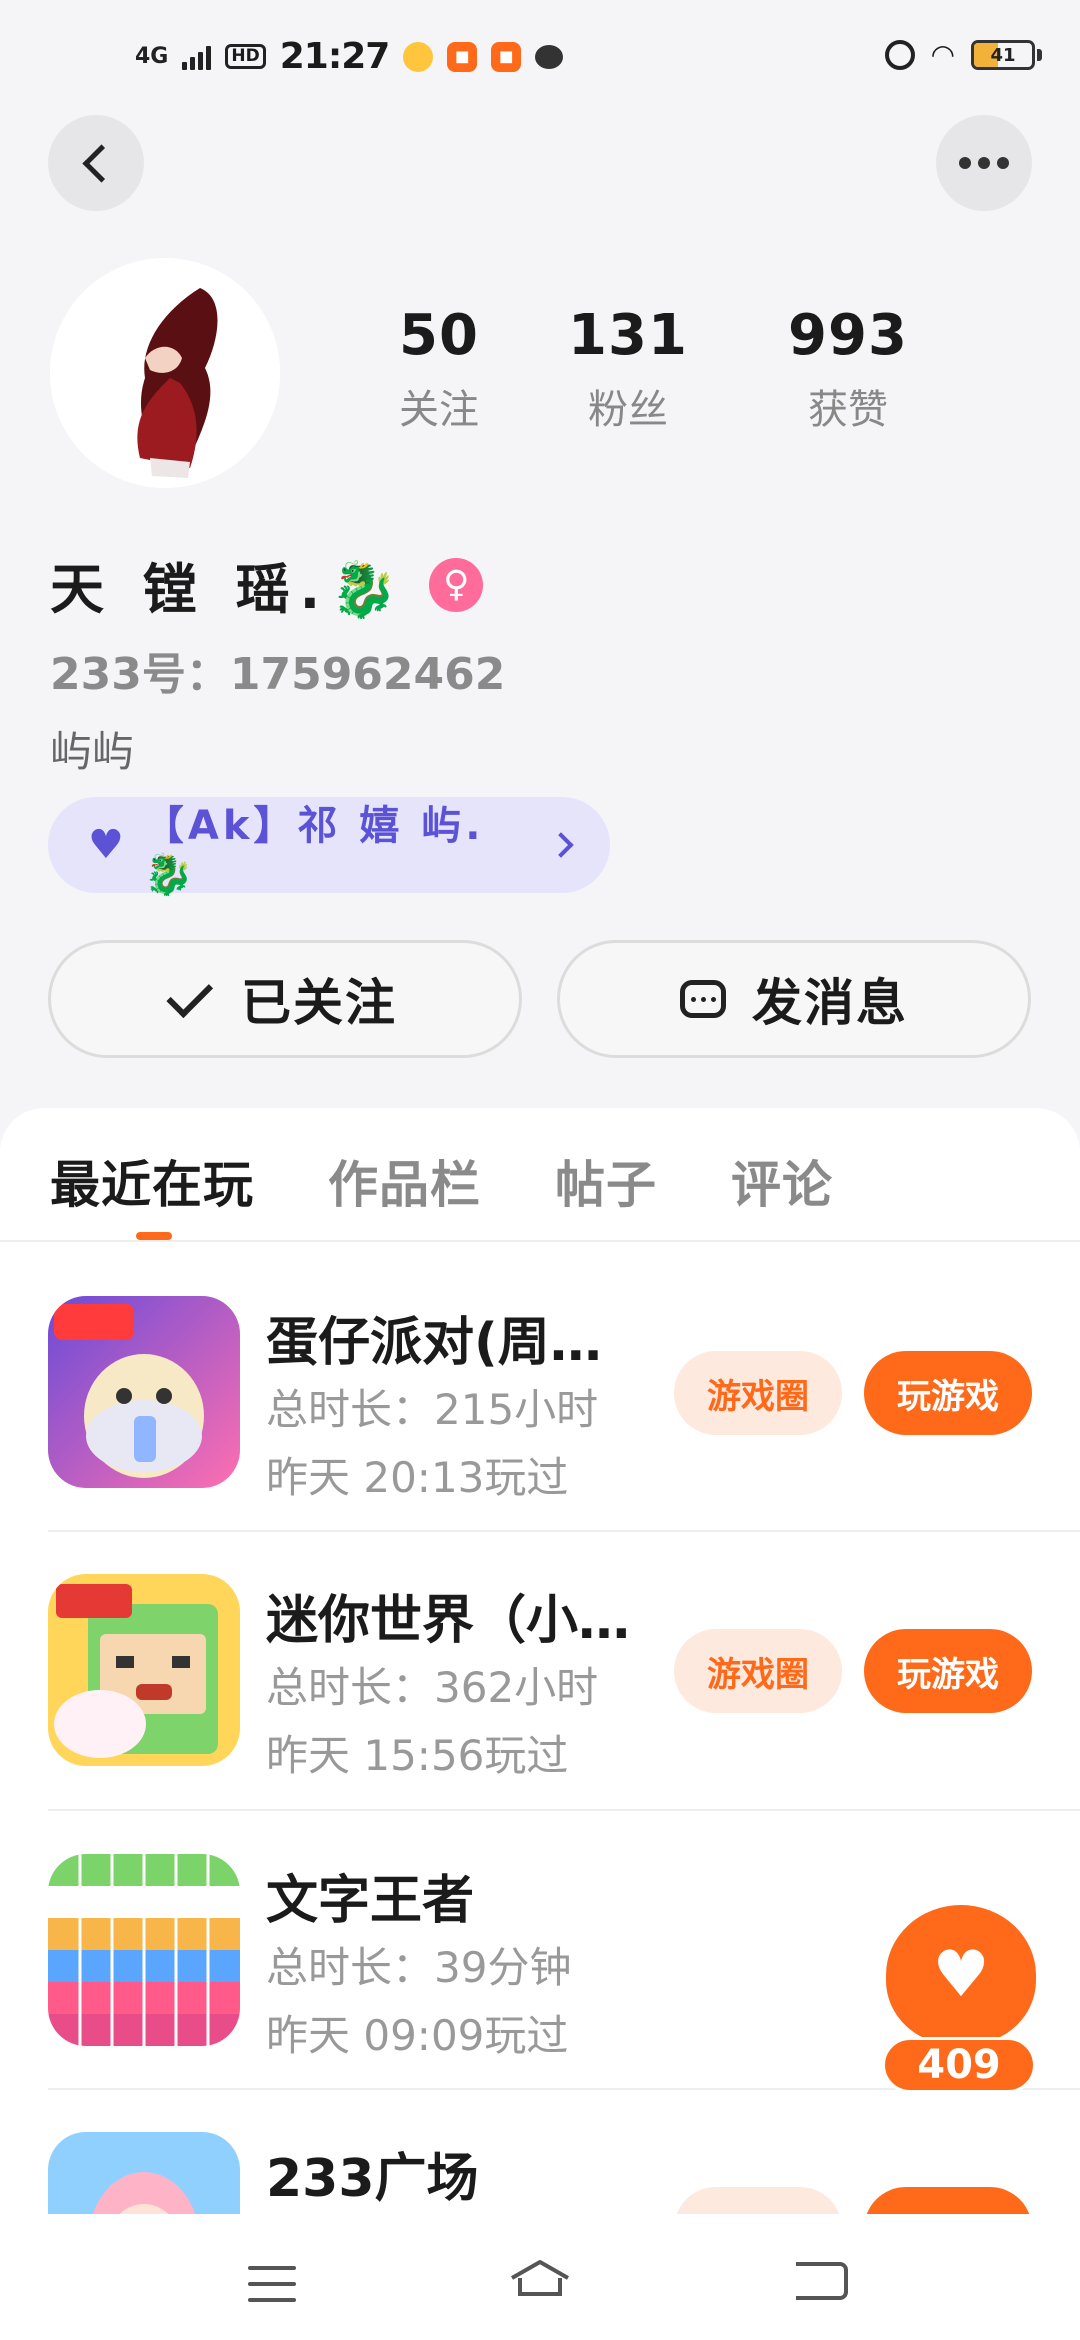  I want to click on stat-following: 50 关注, so click(439, 370).